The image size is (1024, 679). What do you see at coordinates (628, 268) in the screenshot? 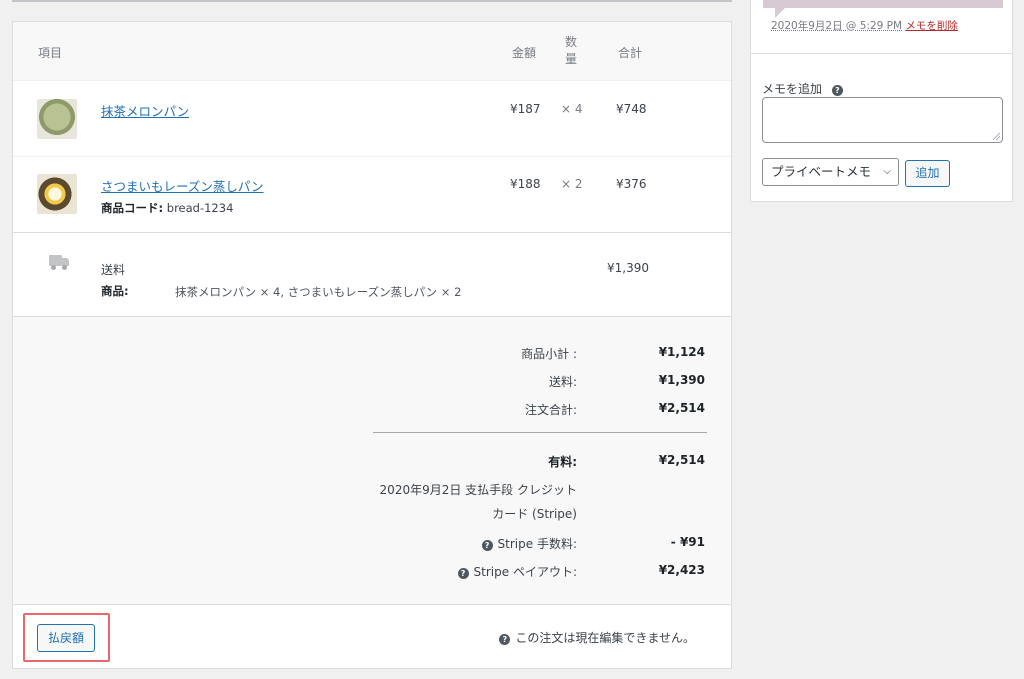
I see `shipping-total: ¥1,390` at bounding box center [628, 268].